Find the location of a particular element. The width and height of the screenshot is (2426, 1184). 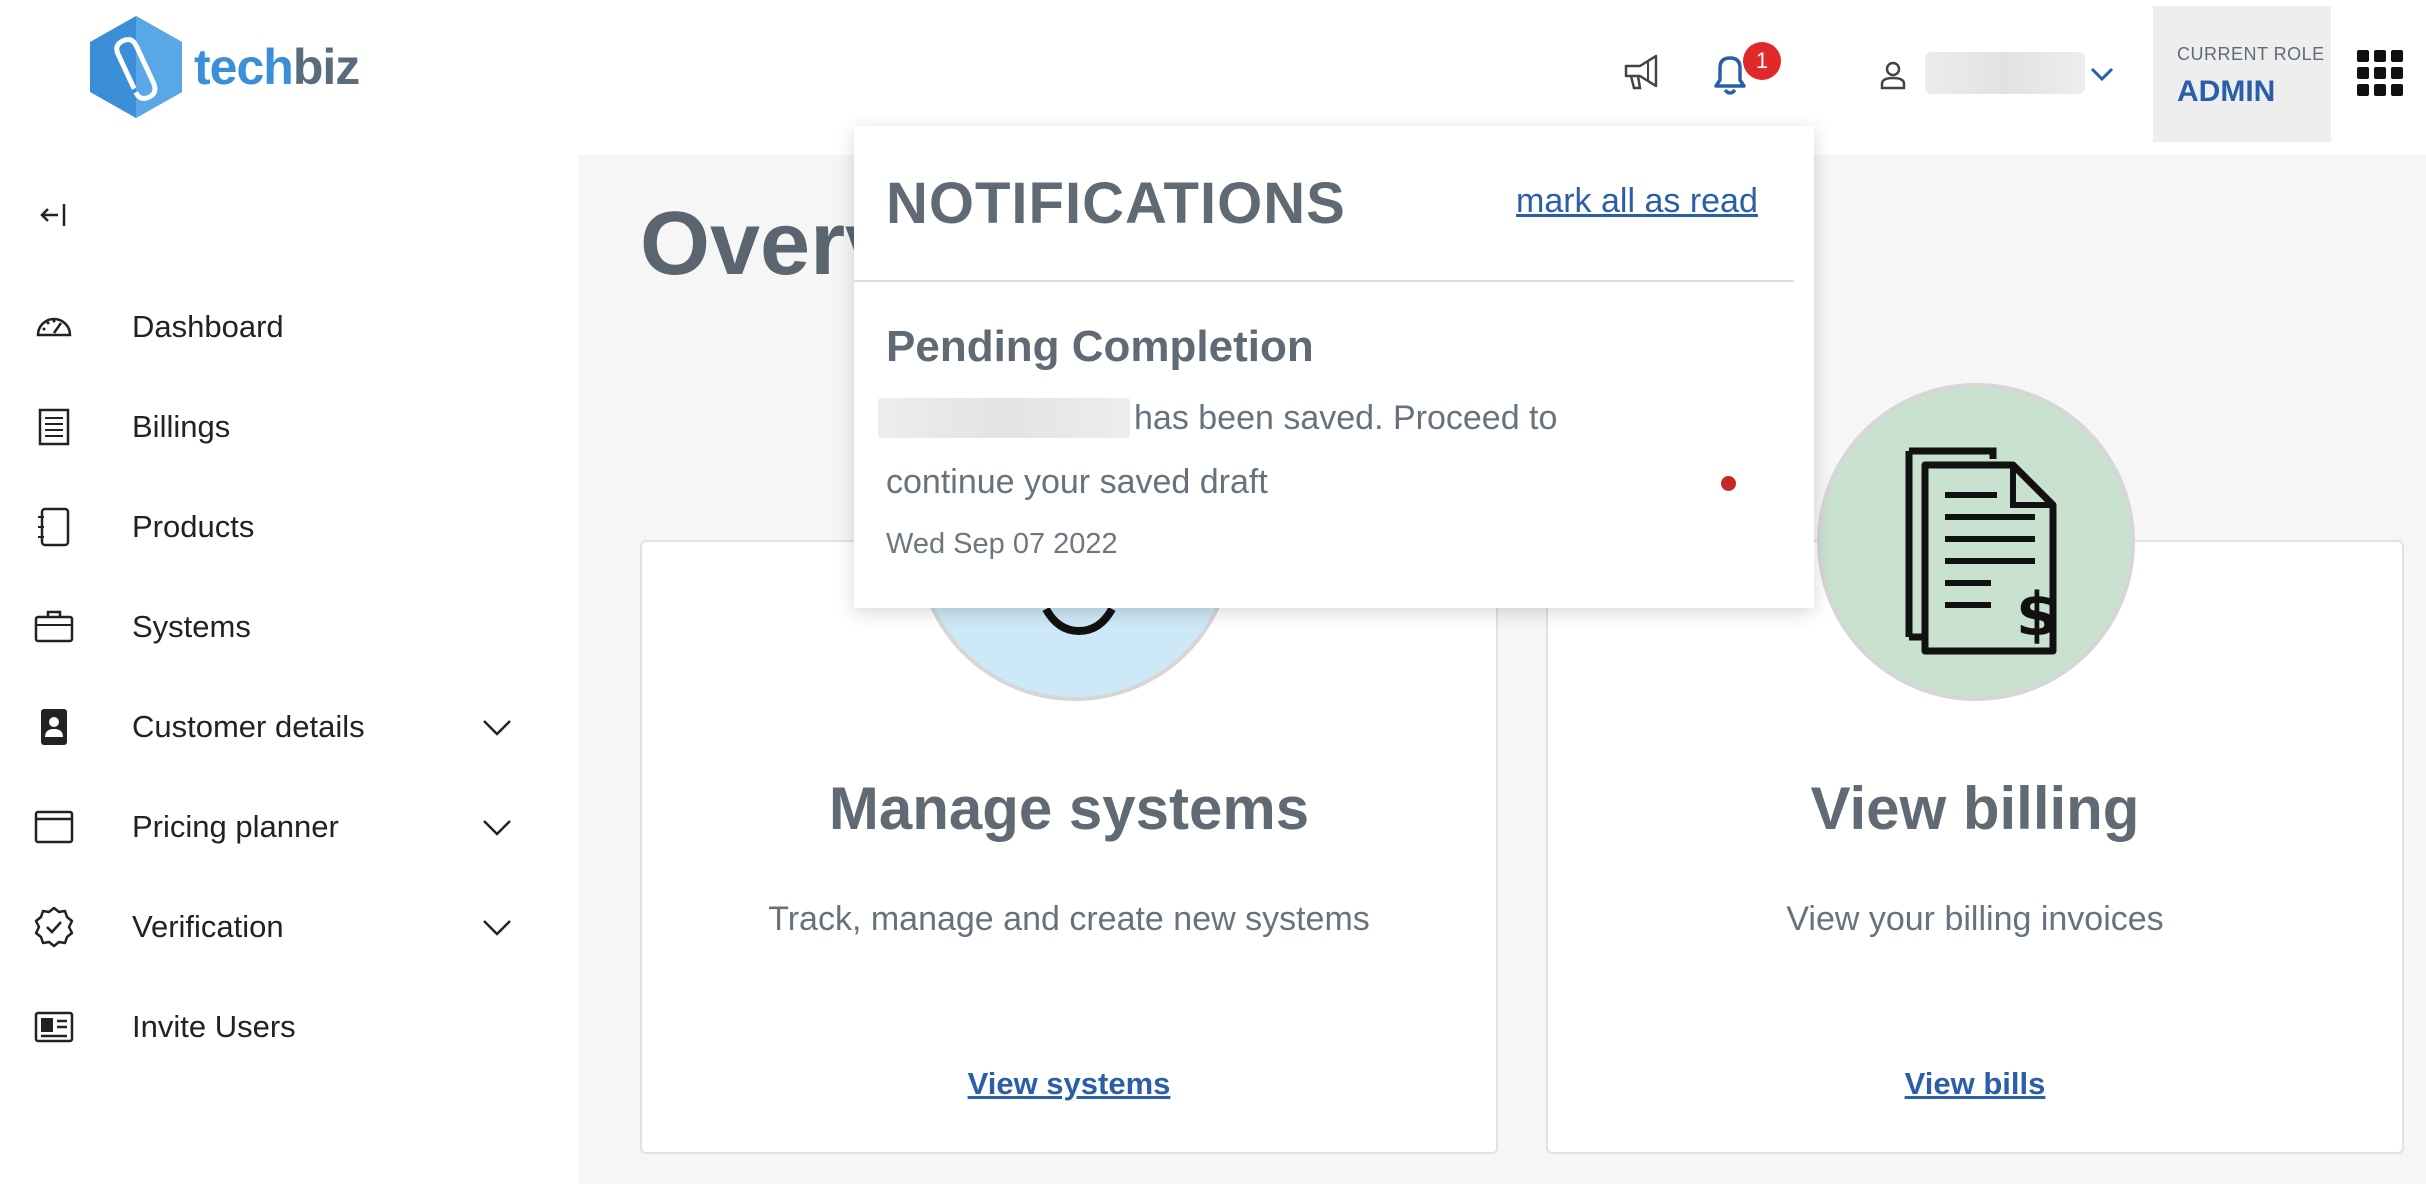

mark-all-read-link: mark all as read is located at coordinates (1637, 201).